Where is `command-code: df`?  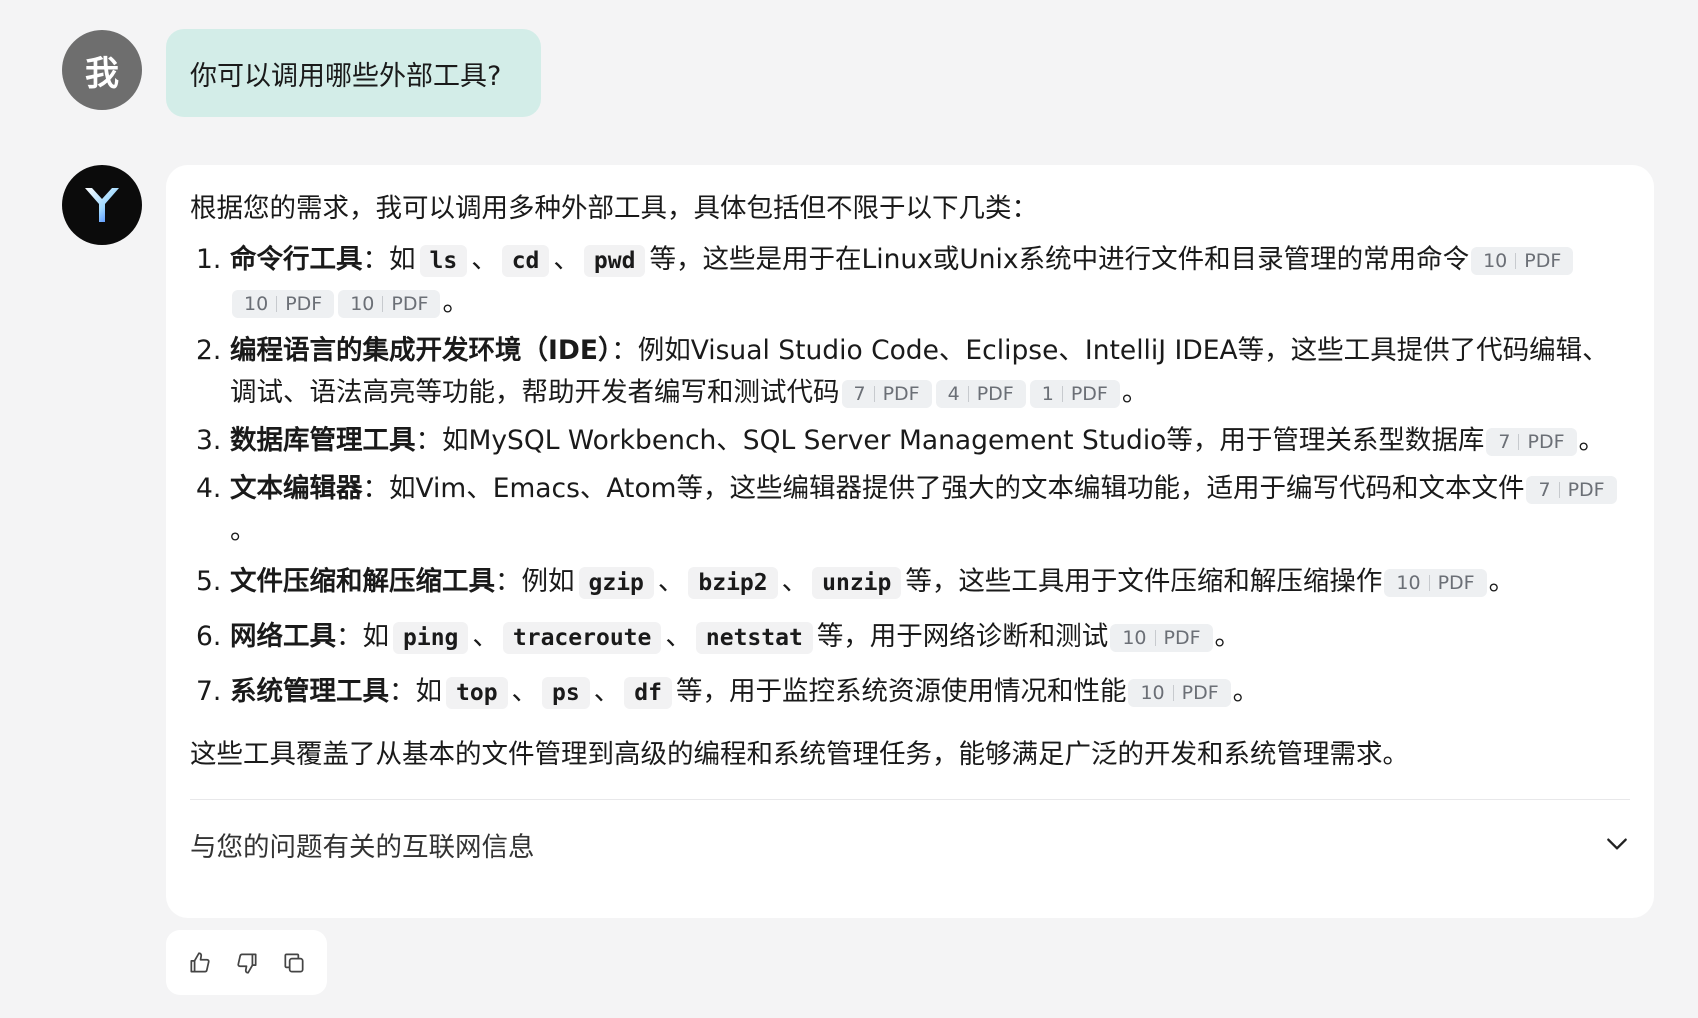 command-code: df is located at coordinates (648, 693).